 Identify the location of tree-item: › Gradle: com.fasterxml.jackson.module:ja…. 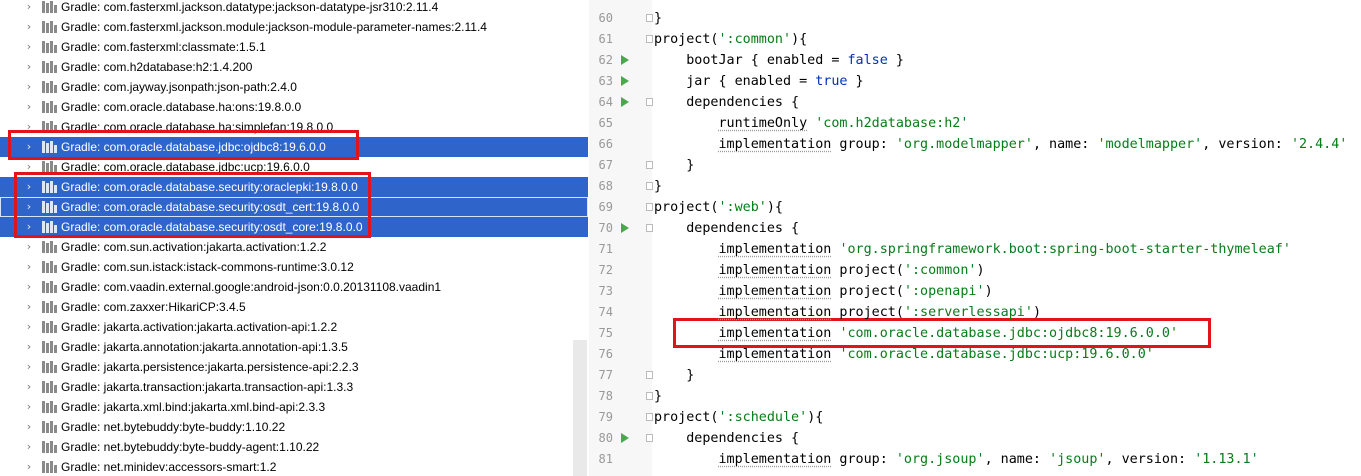
(294, 27).